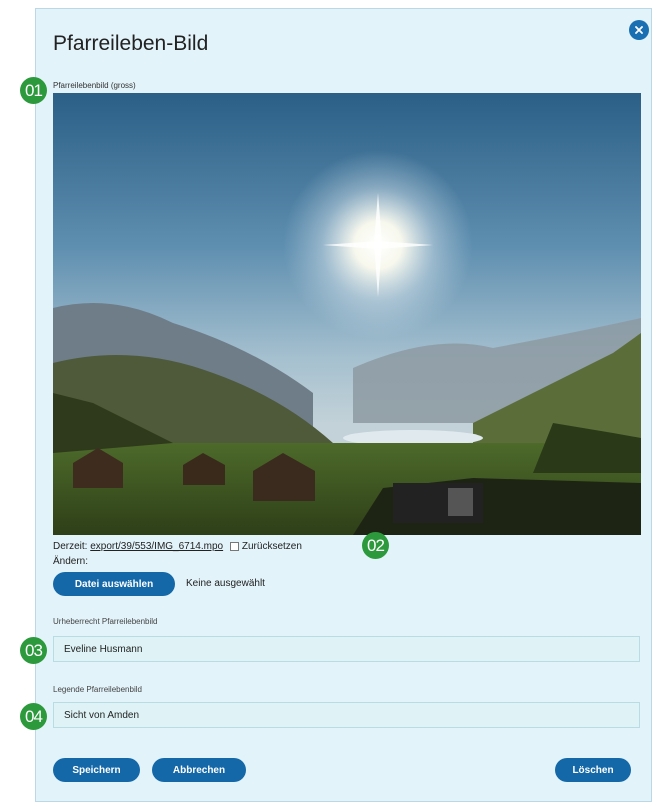 This screenshot has height=805, width=655. I want to click on close-icon, so click(639, 30).